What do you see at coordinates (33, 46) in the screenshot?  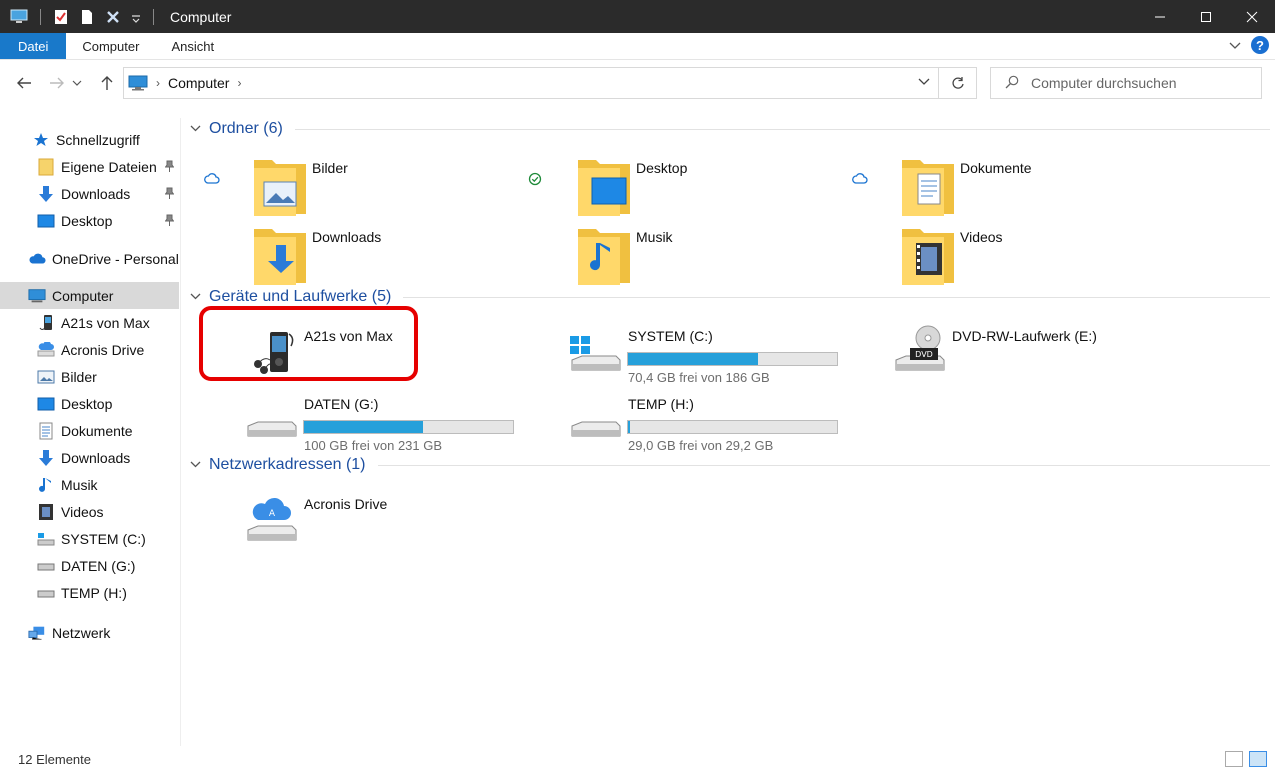 I see `tab-datei: Datei` at bounding box center [33, 46].